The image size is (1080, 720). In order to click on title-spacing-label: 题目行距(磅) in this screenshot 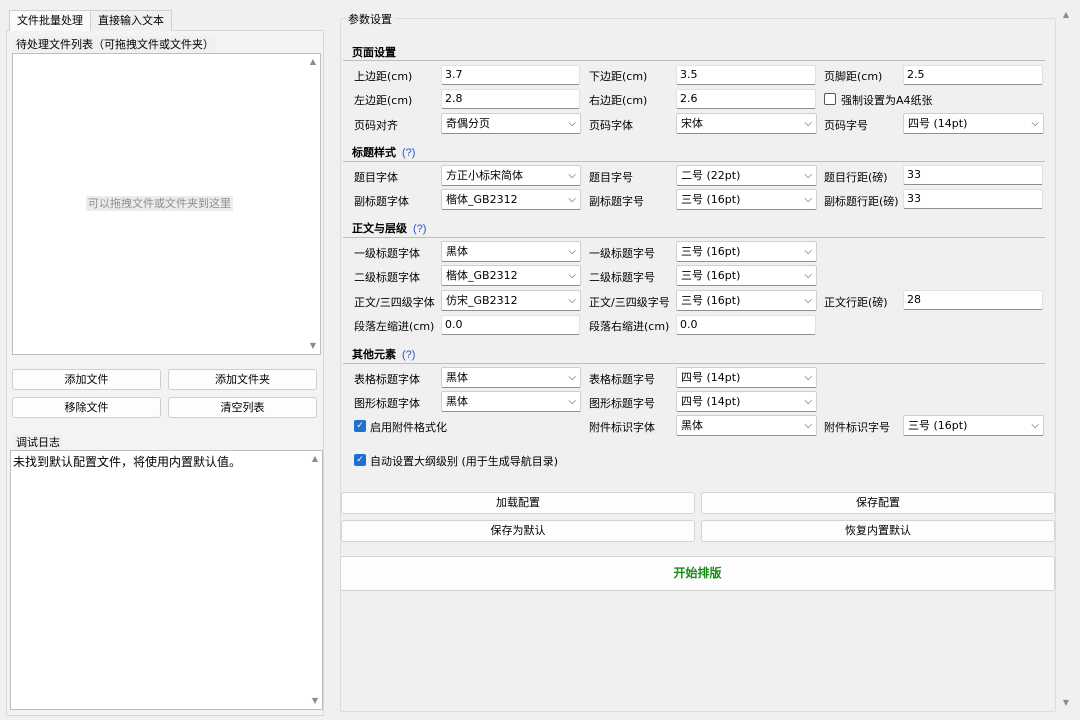, I will do `click(856, 177)`.